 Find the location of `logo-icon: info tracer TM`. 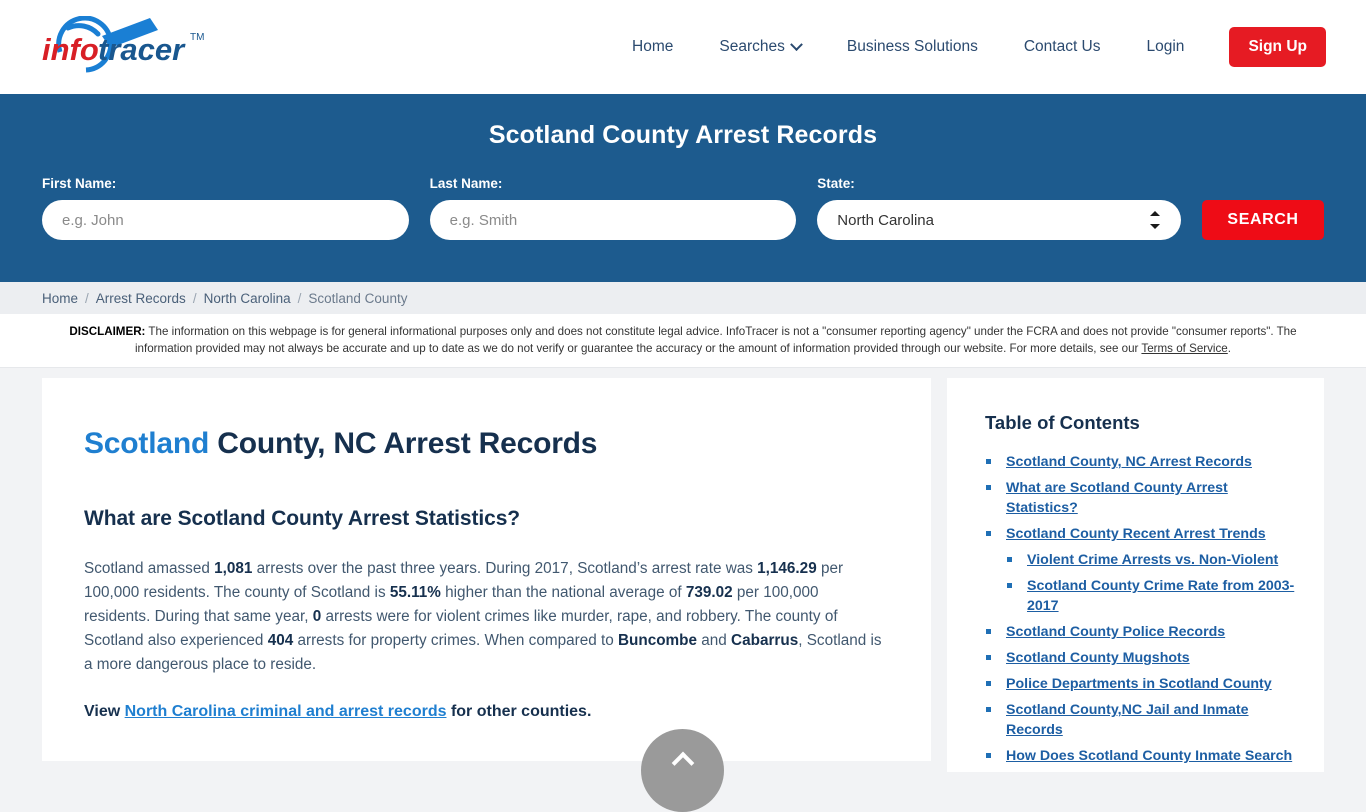

logo-icon: info tracer TM is located at coordinates (123, 44).